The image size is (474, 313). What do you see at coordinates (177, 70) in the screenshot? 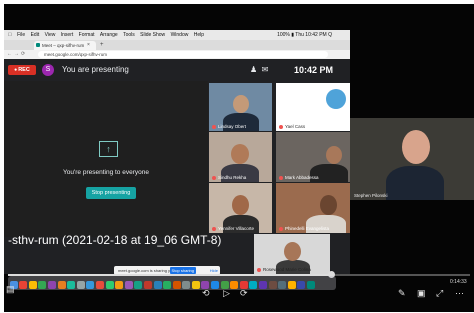
I see `meet-topbar: REC S You are presenting ♟ ✉ 10:42 PM` at bounding box center [177, 70].